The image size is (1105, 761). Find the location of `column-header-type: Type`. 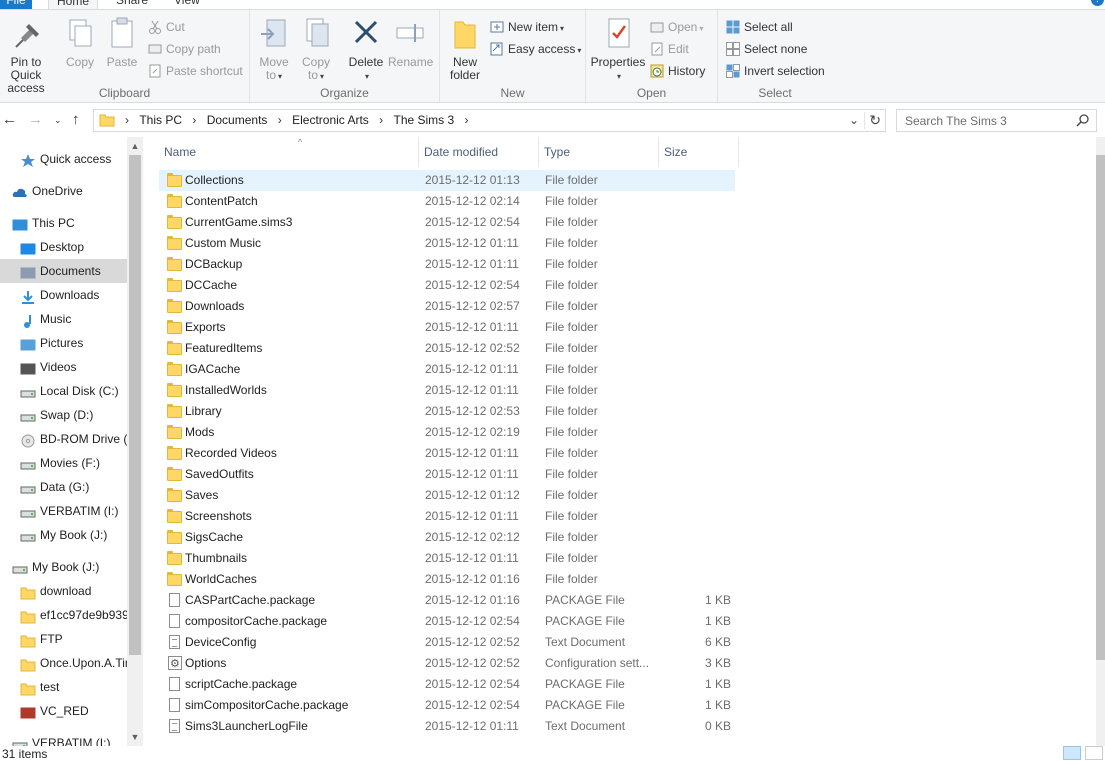

column-header-type: Type is located at coordinates (599, 152).